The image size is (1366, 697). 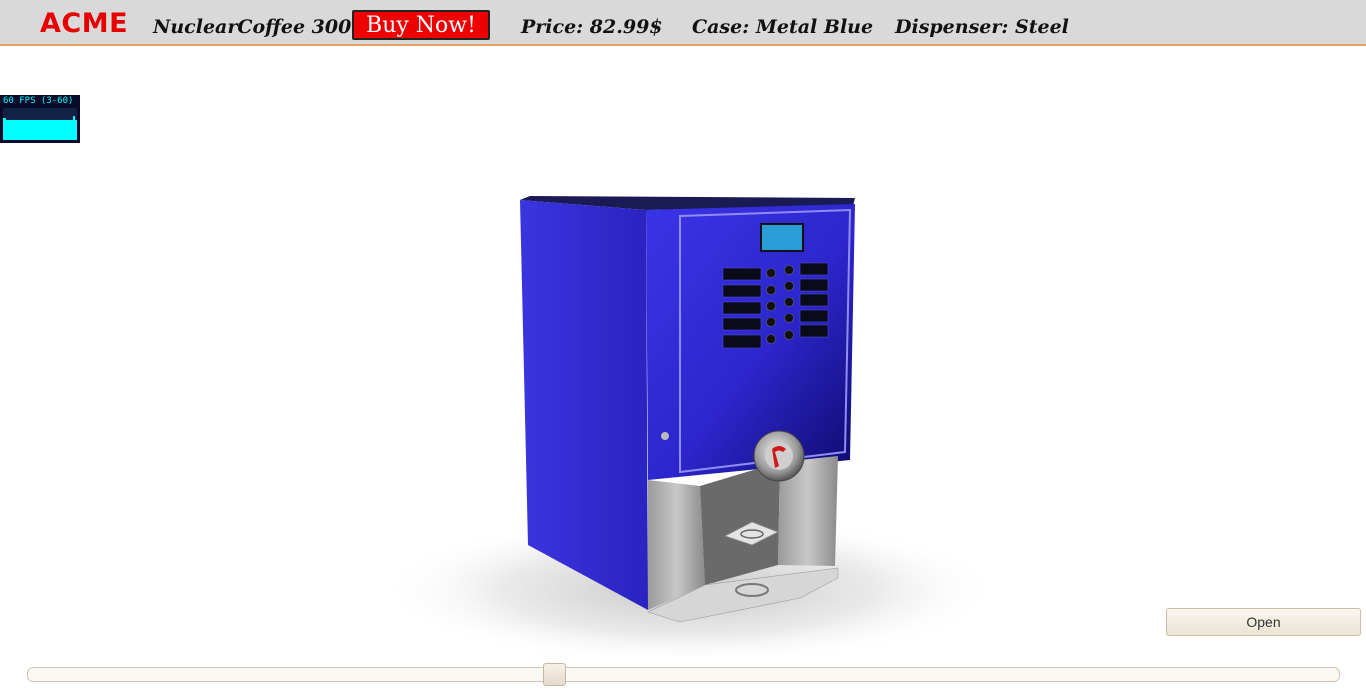 I want to click on open-button: Open, so click(x=1263, y=622).